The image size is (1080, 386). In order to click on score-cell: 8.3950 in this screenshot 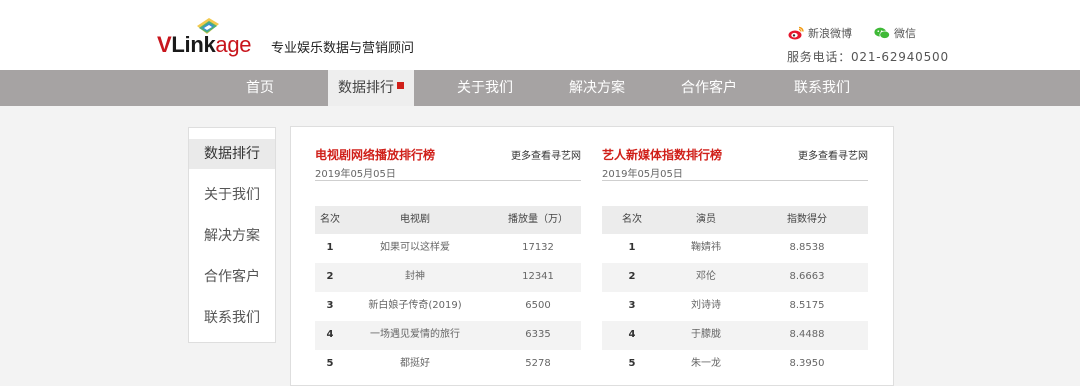, I will do `click(807, 363)`.